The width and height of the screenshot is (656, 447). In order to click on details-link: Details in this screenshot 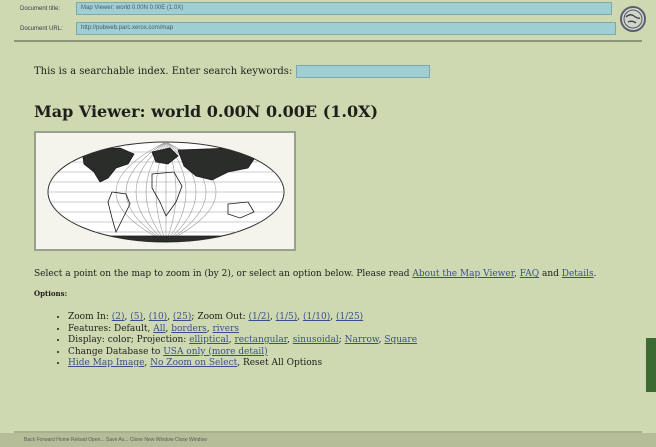, I will do `click(578, 274)`.